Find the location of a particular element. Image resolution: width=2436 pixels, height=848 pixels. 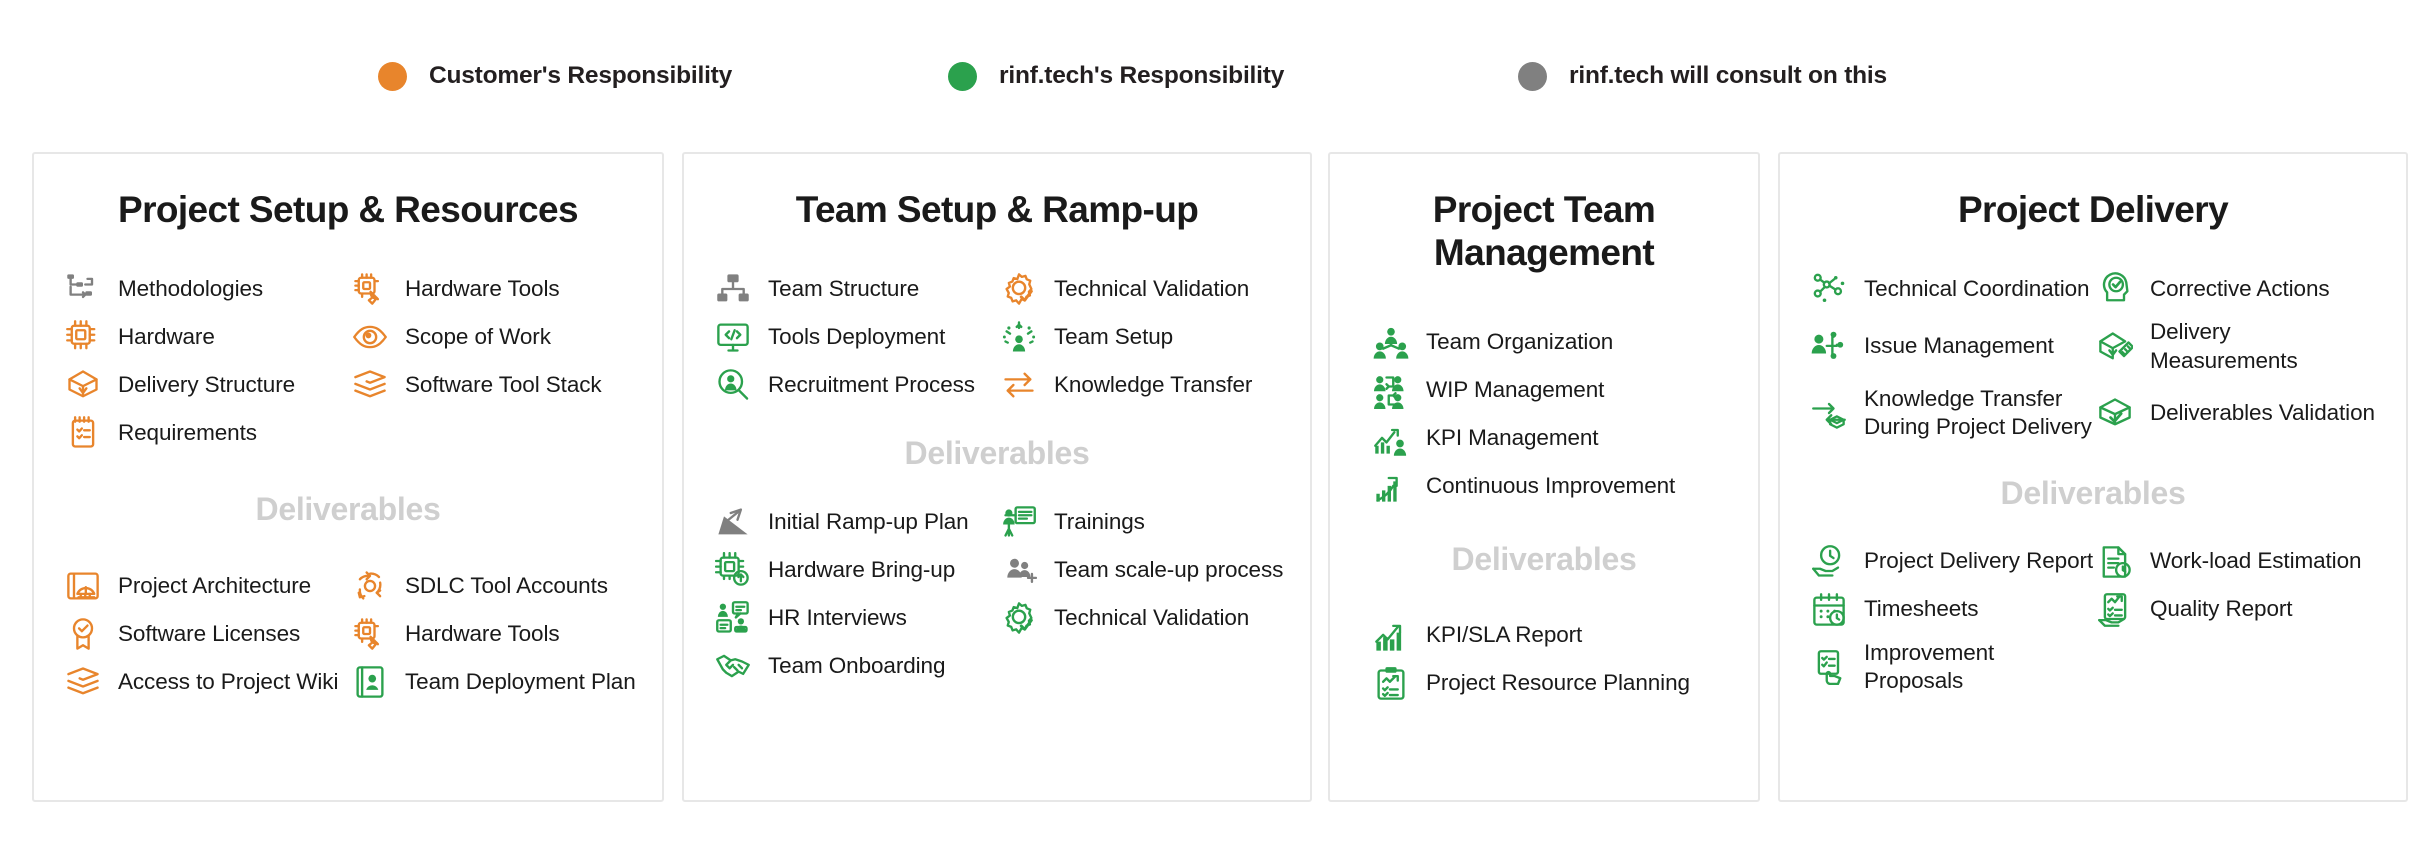

list-item: Project Delivery Report is located at coordinates (1953, 562).